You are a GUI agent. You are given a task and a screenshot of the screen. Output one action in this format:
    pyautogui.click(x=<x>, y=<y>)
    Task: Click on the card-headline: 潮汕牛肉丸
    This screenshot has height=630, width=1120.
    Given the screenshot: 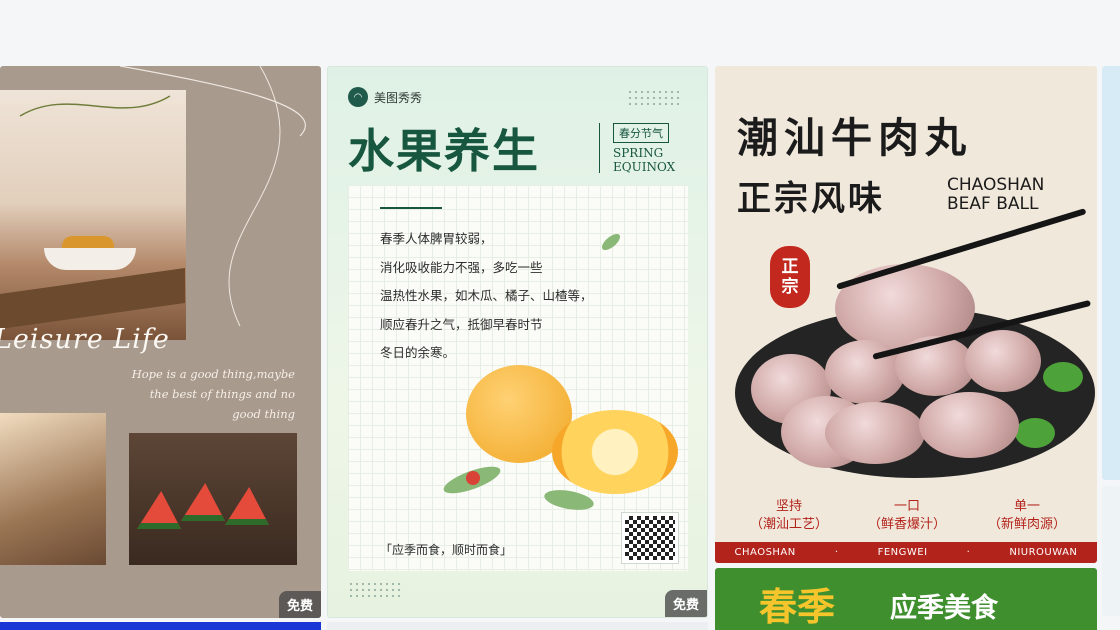 What is the action you would take?
    pyautogui.click(x=854, y=138)
    